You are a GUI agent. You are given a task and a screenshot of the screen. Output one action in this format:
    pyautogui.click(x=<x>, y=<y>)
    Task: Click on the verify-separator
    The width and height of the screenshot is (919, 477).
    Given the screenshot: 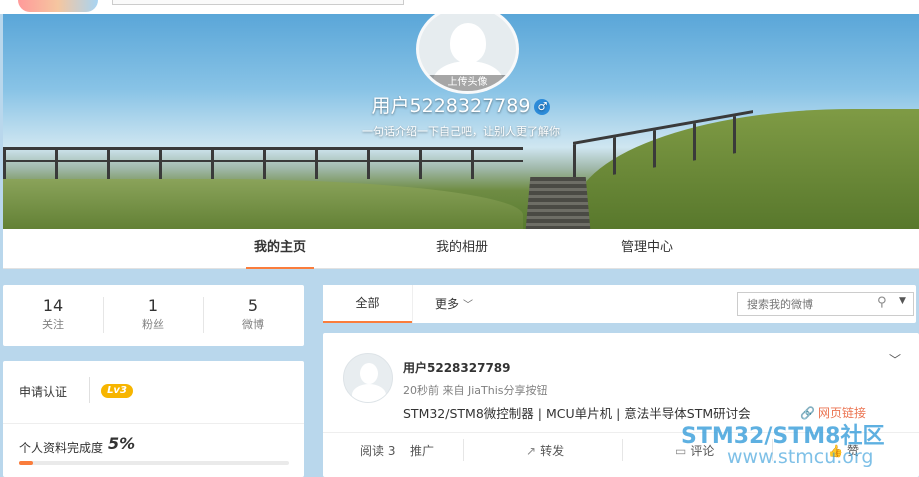 What is the action you would take?
    pyautogui.click(x=153, y=423)
    